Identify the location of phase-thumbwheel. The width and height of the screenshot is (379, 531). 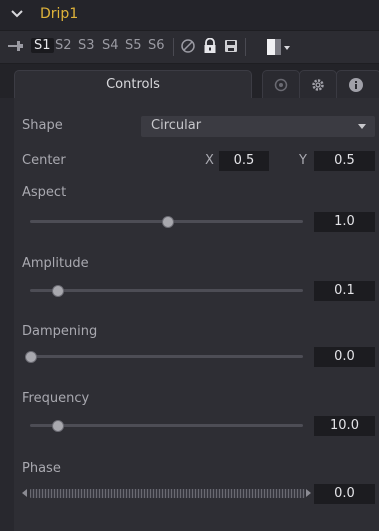
(167, 493).